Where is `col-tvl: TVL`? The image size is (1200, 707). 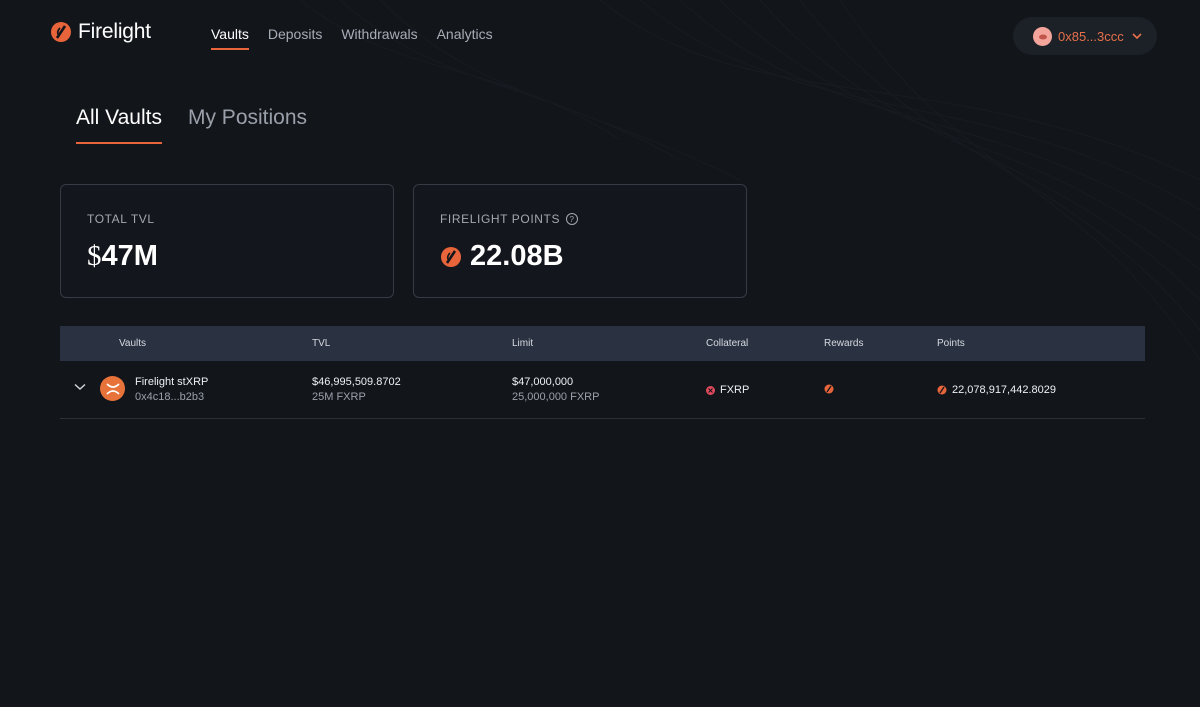 col-tvl: TVL is located at coordinates (321, 343).